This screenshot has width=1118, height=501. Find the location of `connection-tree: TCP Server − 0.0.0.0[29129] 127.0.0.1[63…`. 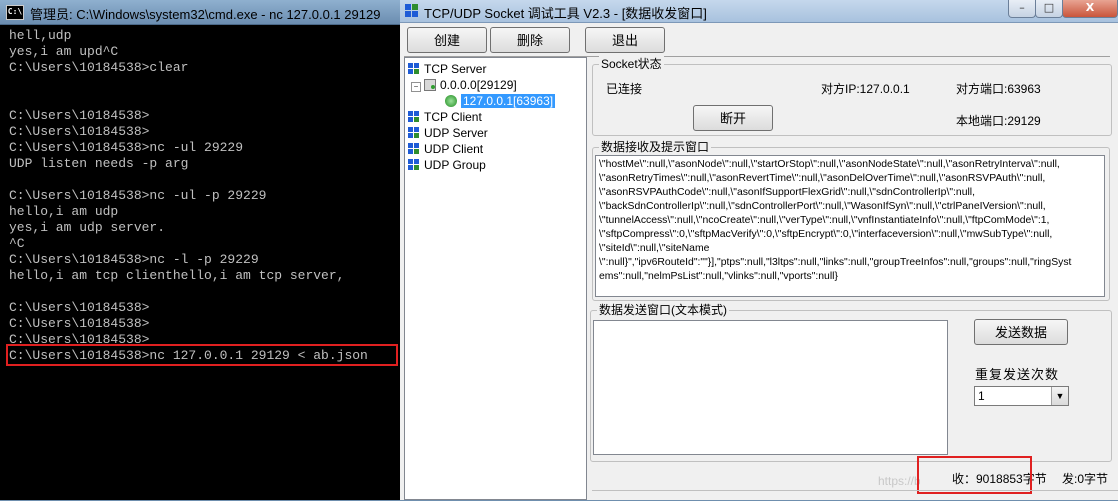

connection-tree: TCP Server − 0.0.0.0[29129] 127.0.0.1[63… is located at coordinates (495, 278).